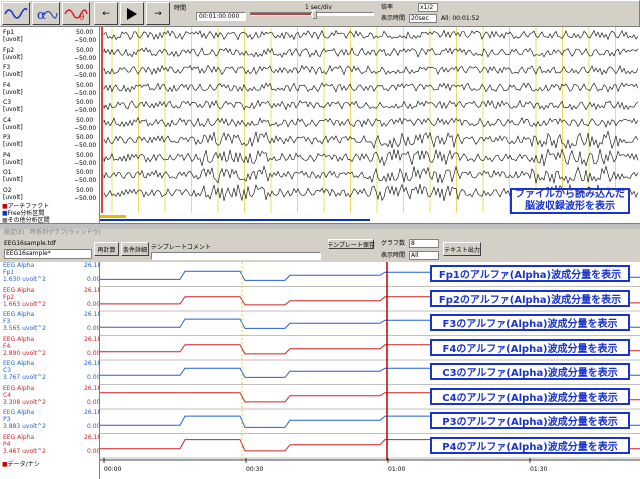 This screenshot has width=640, height=479. I want to click on file-label: EEG16sample.tdf, so click(30, 243).